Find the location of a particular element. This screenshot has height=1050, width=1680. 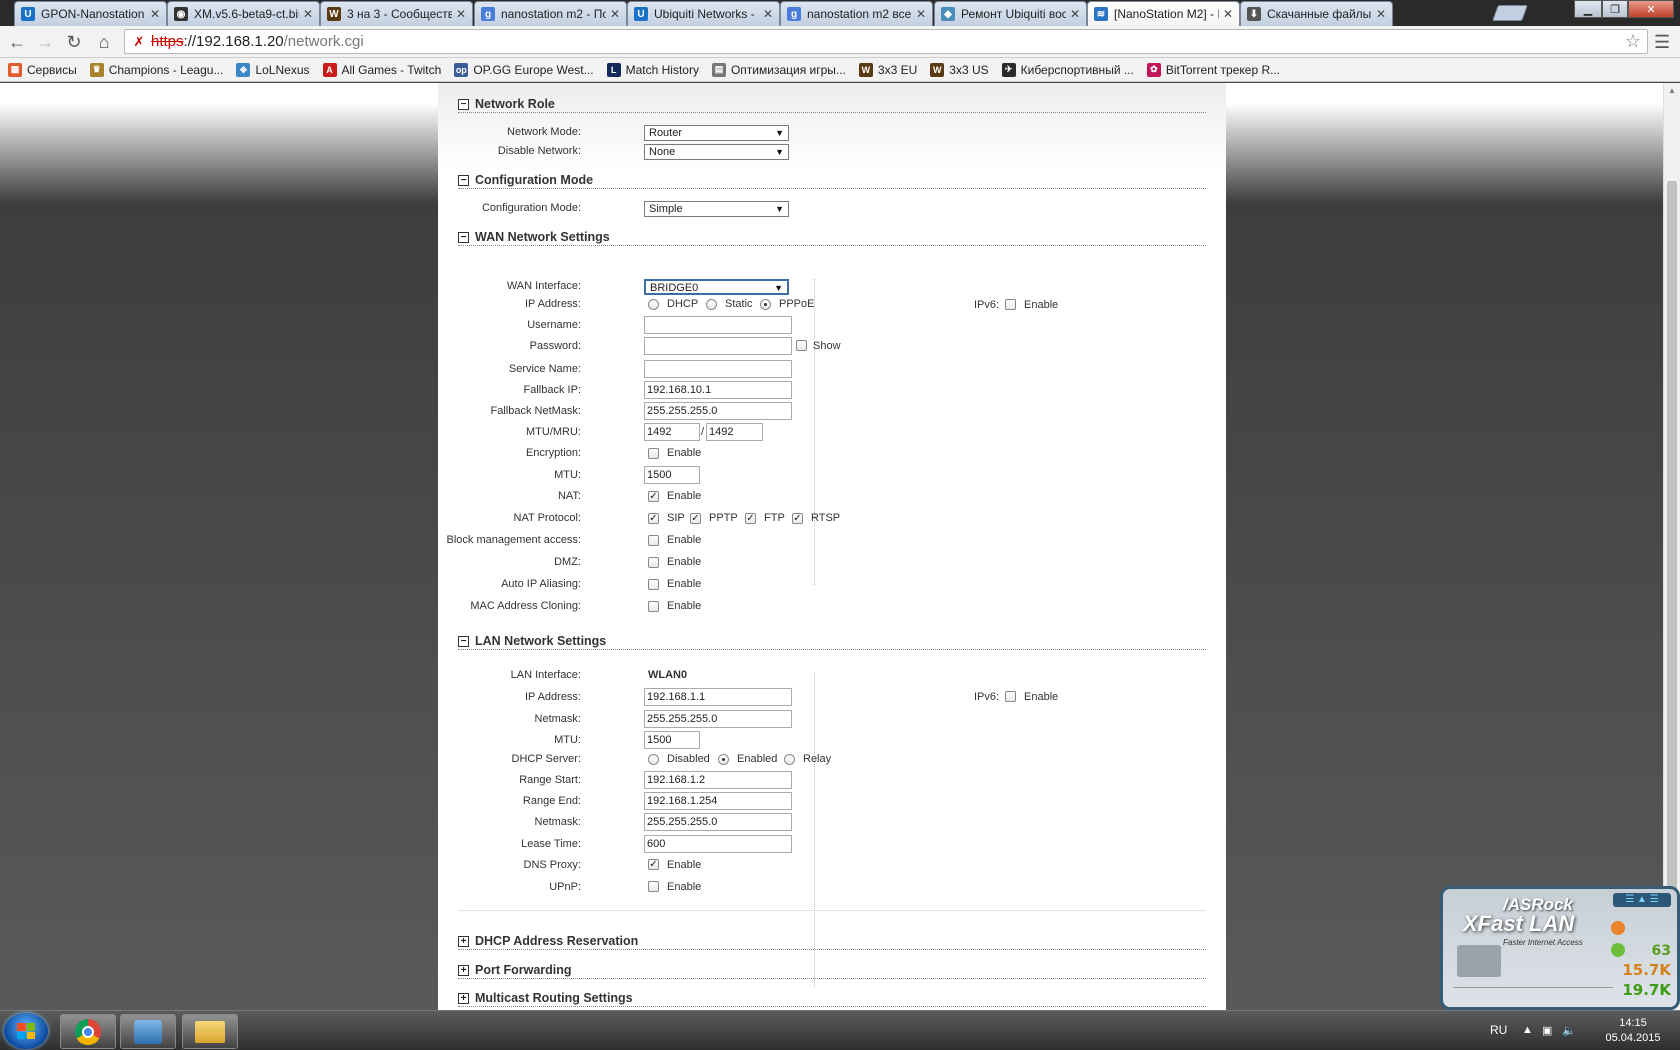

nat-checkbox: ✓ is located at coordinates (653, 496).